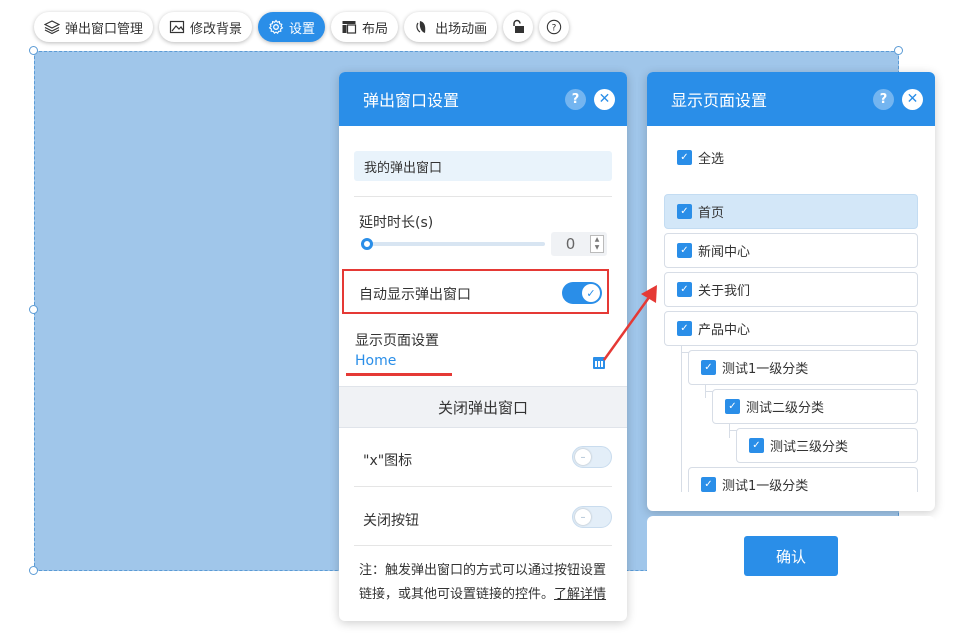 The image size is (977, 640). I want to click on select-all-checkbox: ✓ 全选, so click(700, 157).